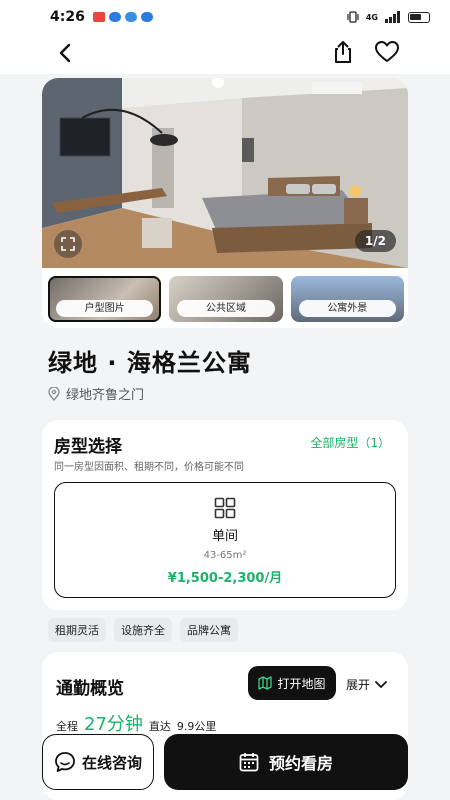 The image size is (450, 800). What do you see at coordinates (224, 536) in the screenshot?
I see `room-option-name: 单间` at bounding box center [224, 536].